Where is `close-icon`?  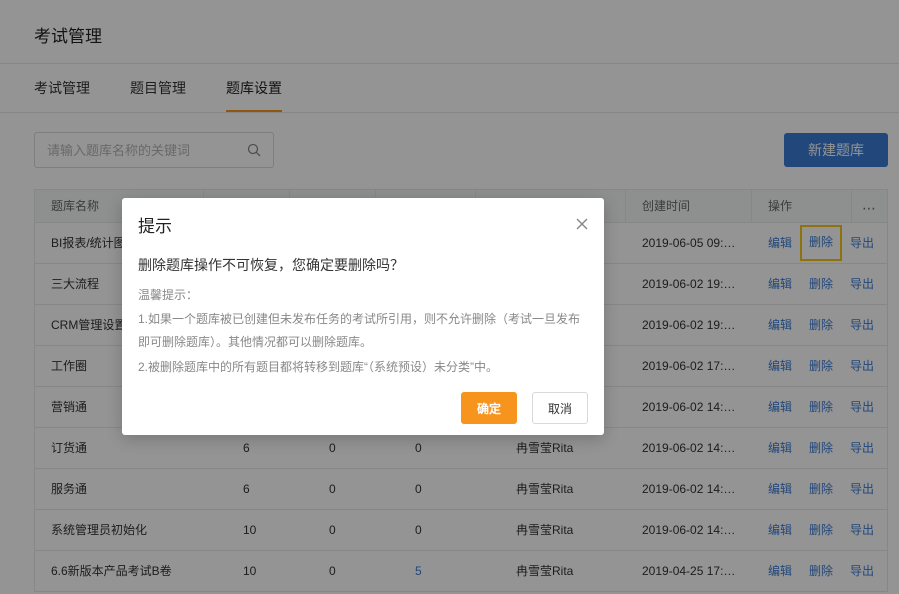 close-icon is located at coordinates (582, 224).